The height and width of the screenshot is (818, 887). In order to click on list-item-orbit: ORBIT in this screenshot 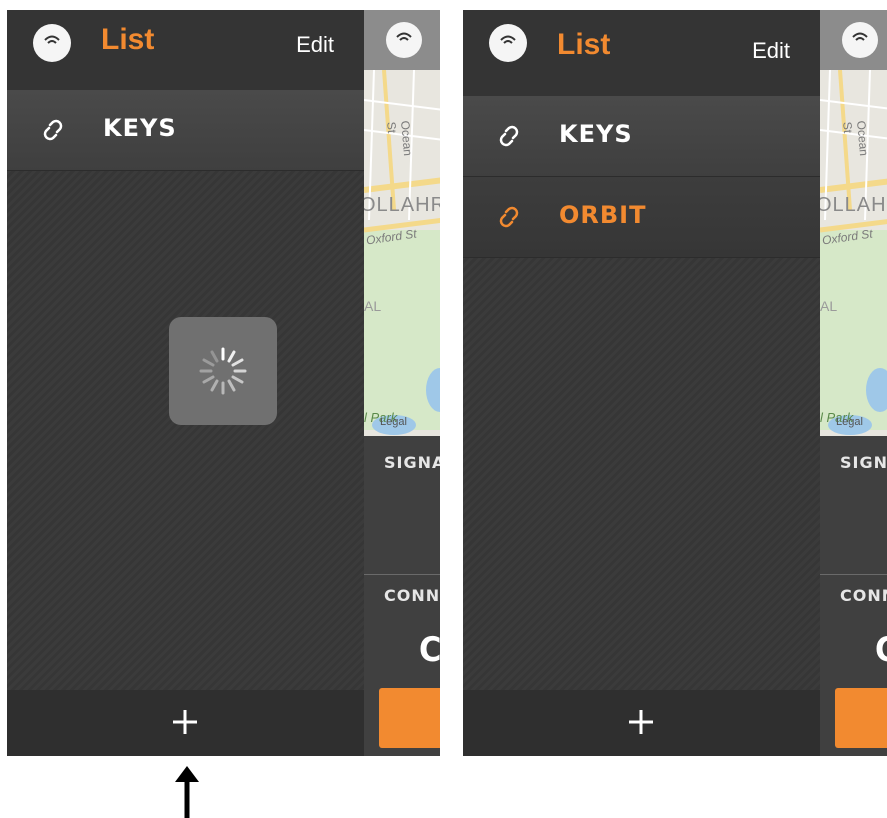, I will do `click(641, 217)`.